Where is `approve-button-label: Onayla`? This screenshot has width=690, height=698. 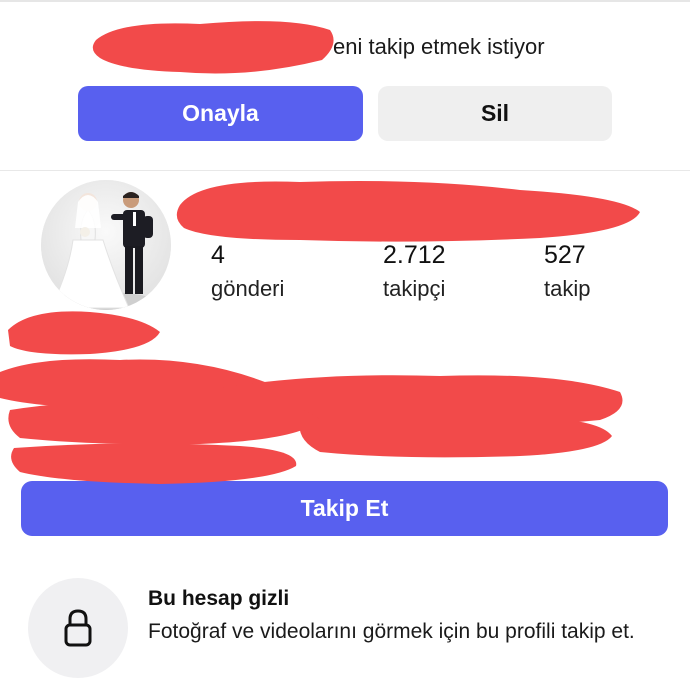 approve-button-label: Onayla is located at coordinates (220, 113).